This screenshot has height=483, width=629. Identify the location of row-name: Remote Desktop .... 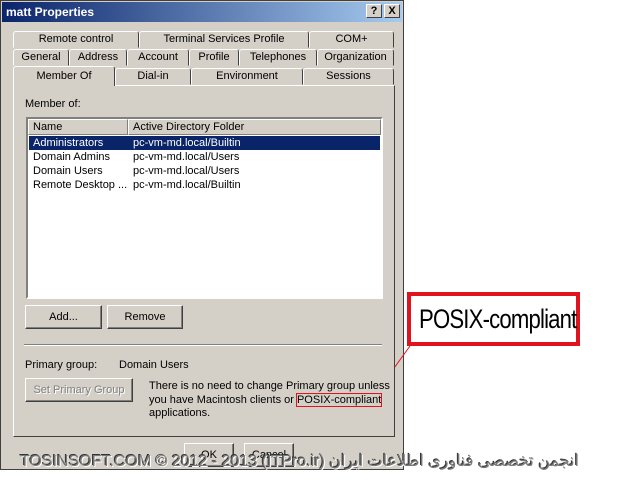
(80, 185).